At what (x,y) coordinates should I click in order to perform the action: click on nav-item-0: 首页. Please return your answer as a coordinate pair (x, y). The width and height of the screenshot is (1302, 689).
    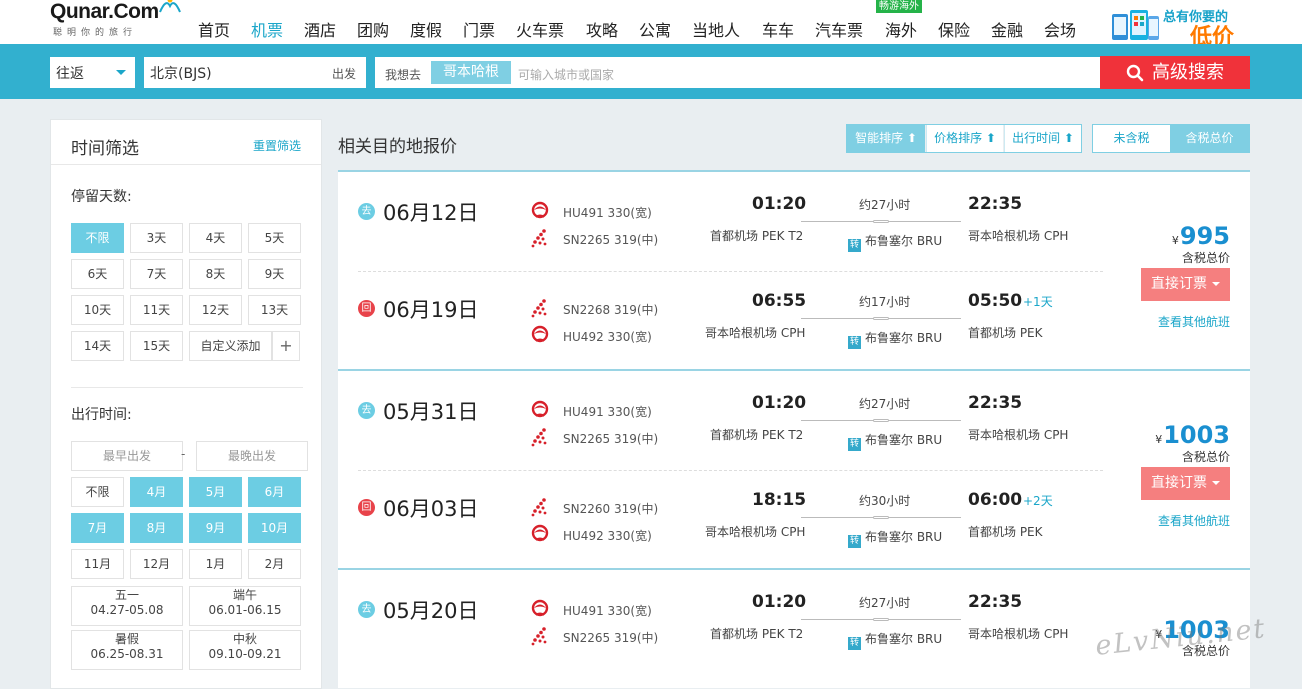
    Looking at the image, I should click on (214, 29).